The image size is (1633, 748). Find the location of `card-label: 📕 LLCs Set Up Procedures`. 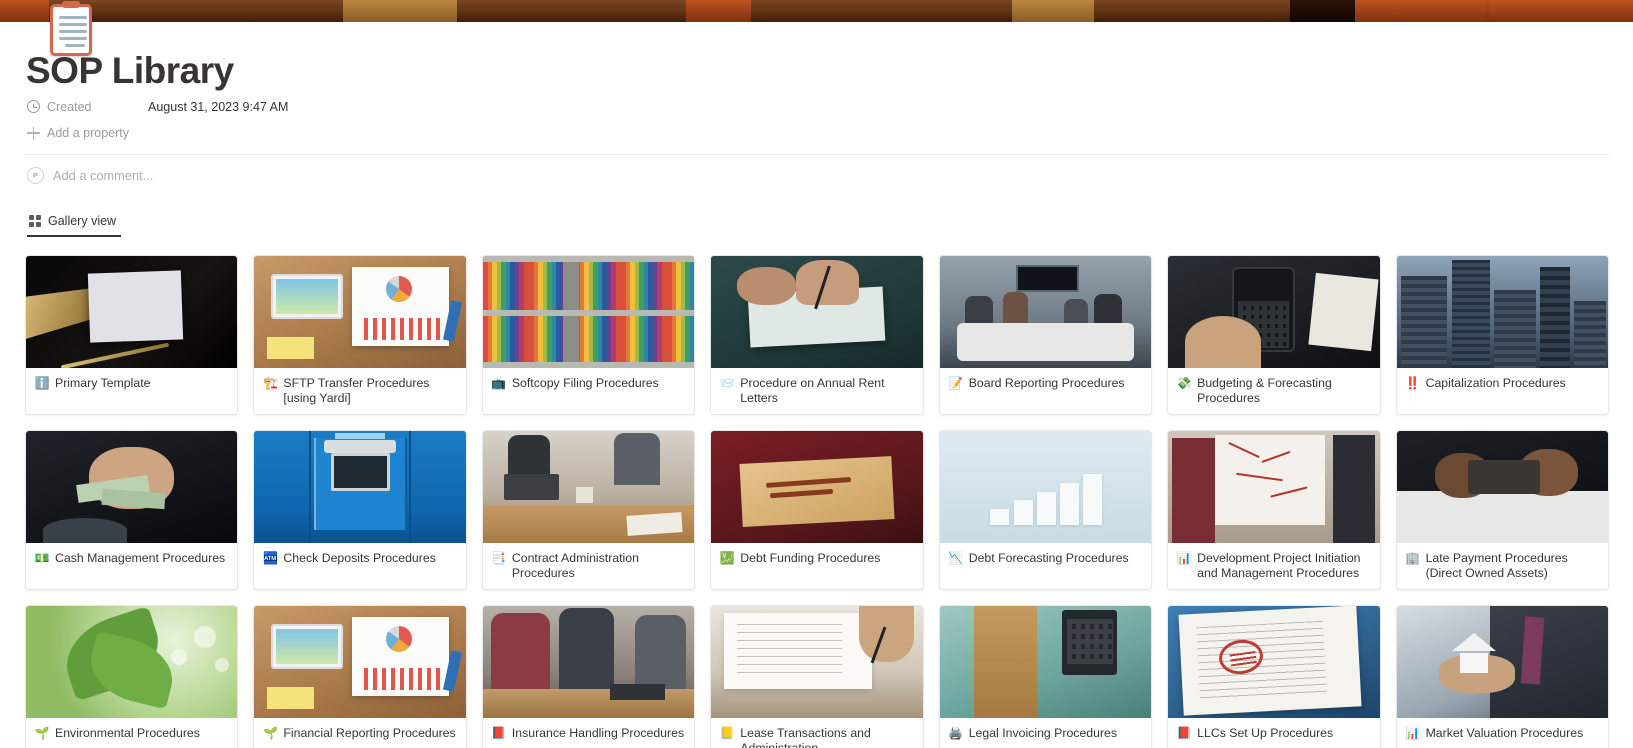

card-label: 📕 LLCs Set Up Procedures is located at coordinates (1273, 733).